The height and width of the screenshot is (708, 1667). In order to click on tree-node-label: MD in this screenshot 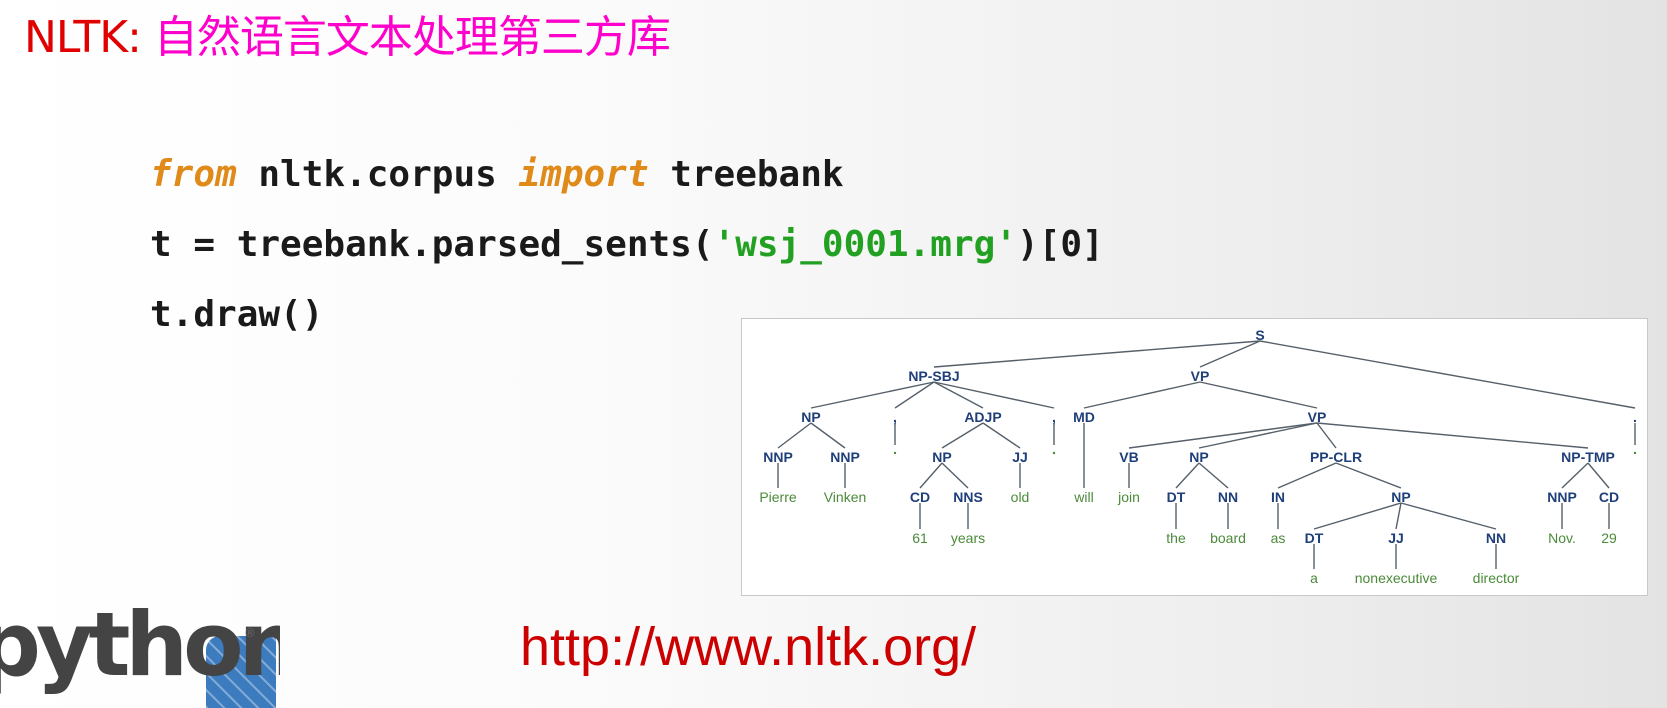, I will do `click(1084, 417)`.